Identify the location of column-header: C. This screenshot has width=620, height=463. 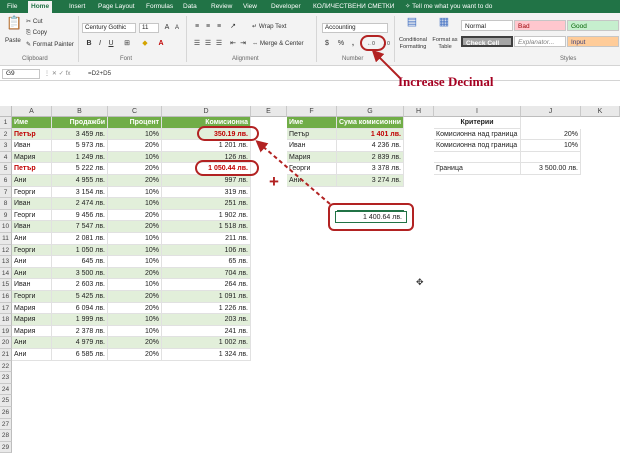
(135, 111).